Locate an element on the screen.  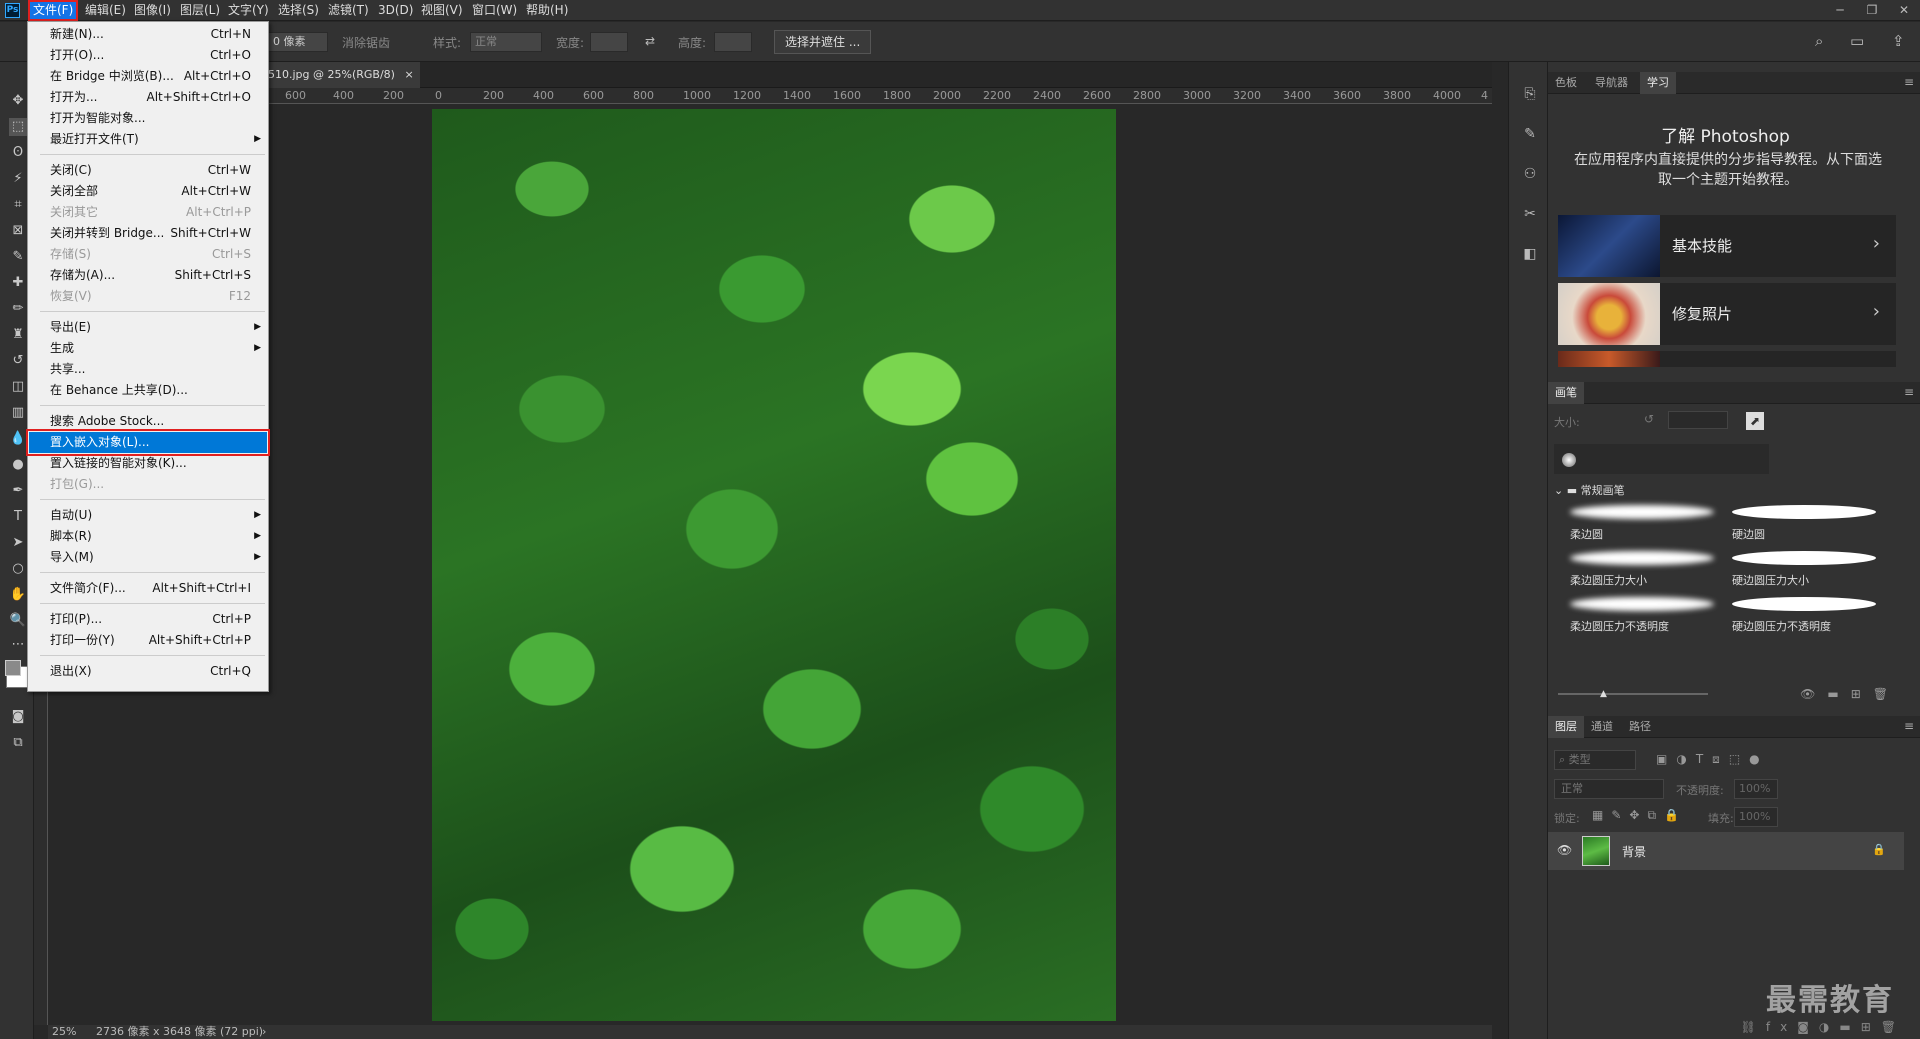
document-tab: 510.jpg @ 25%(RGB/8) × is located at coordinates (341, 75).